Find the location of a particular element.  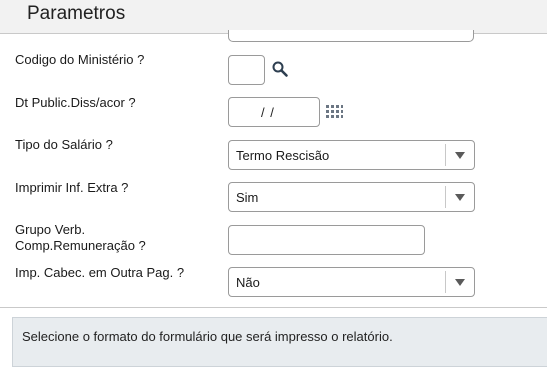

dt-public-input: / / is located at coordinates (274, 112).